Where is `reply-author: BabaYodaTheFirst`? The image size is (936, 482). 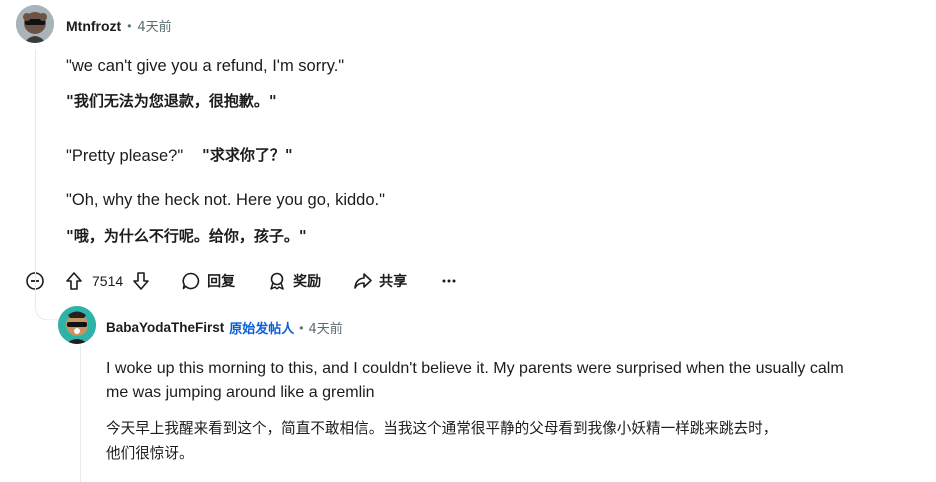 reply-author: BabaYodaTheFirst is located at coordinates (165, 327).